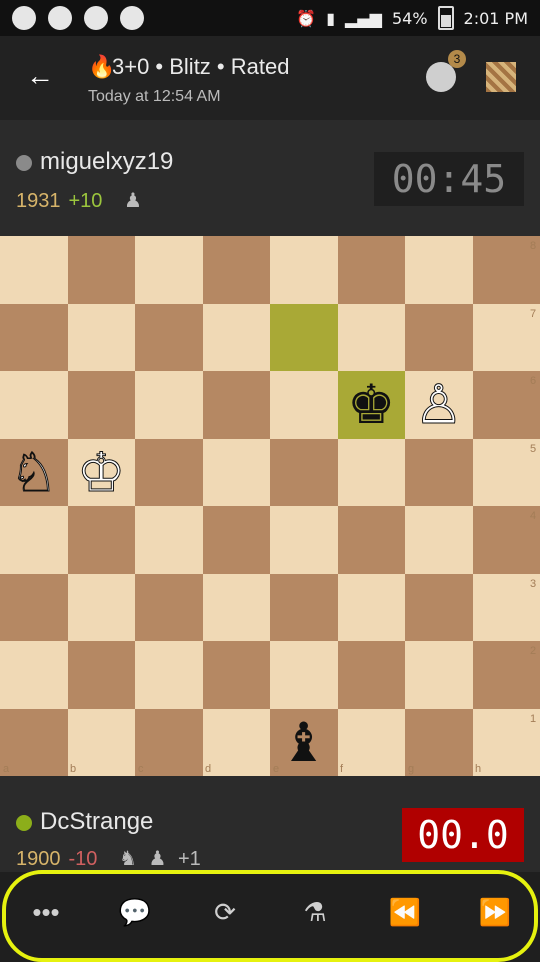 This screenshot has width=540, height=962. What do you see at coordinates (96, 18) in the screenshot?
I see `phone-icon` at bounding box center [96, 18].